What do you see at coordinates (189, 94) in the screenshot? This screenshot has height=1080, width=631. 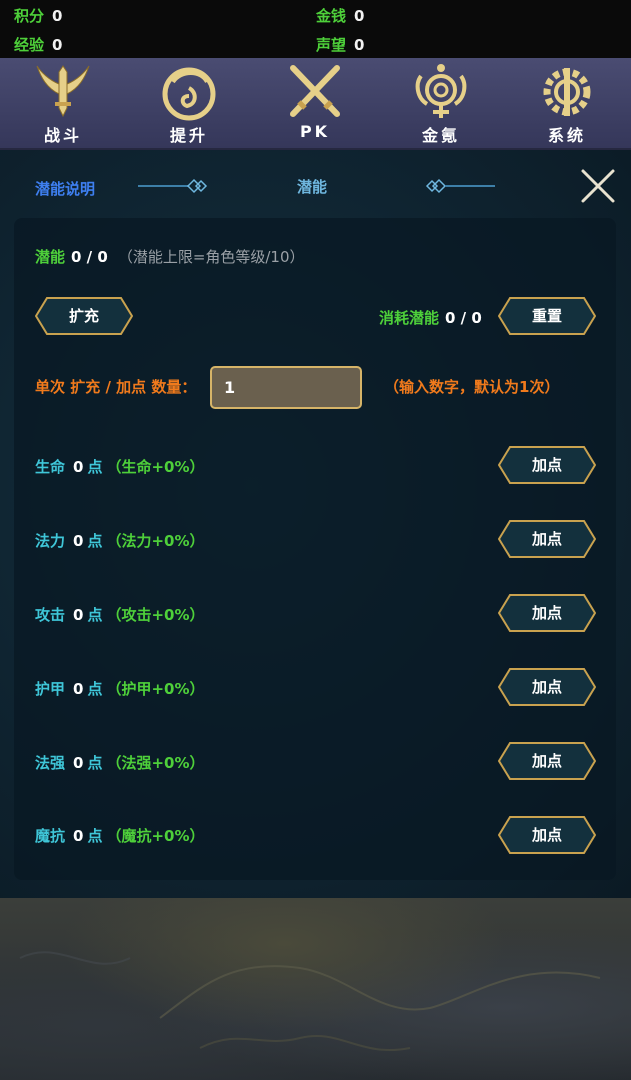 I see `swirl-icon` at bounding box center [189, 94].